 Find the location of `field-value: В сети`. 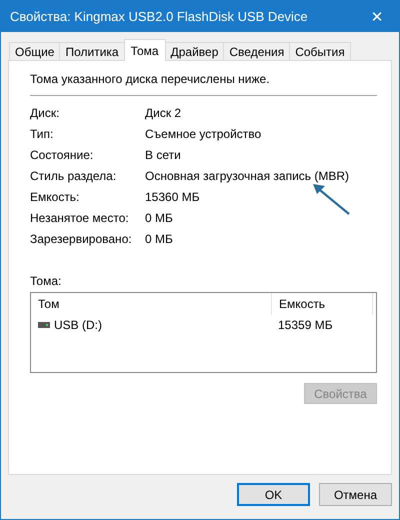

field-value: В сети is located at coordinates (163, 155).